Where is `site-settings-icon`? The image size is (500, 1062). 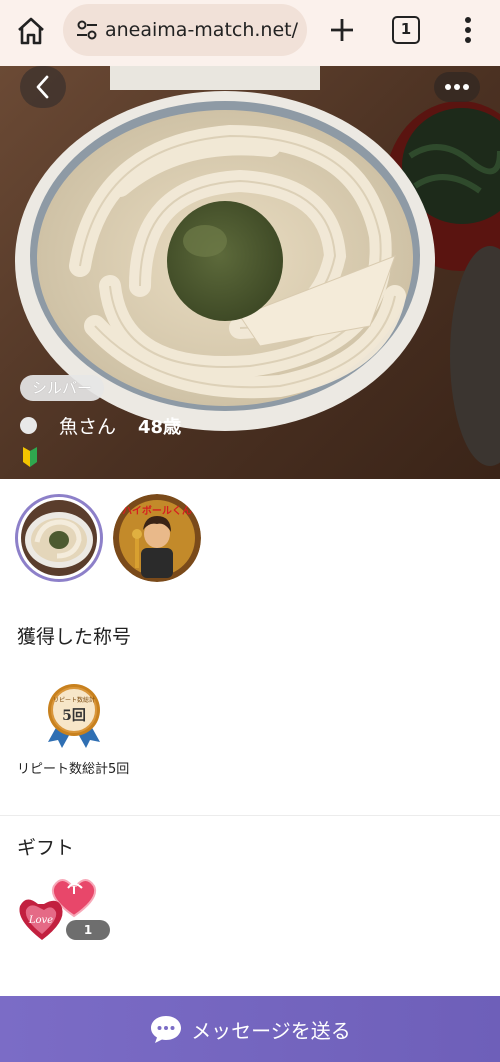 site-settings-icon is located at coordinates (87, 30).